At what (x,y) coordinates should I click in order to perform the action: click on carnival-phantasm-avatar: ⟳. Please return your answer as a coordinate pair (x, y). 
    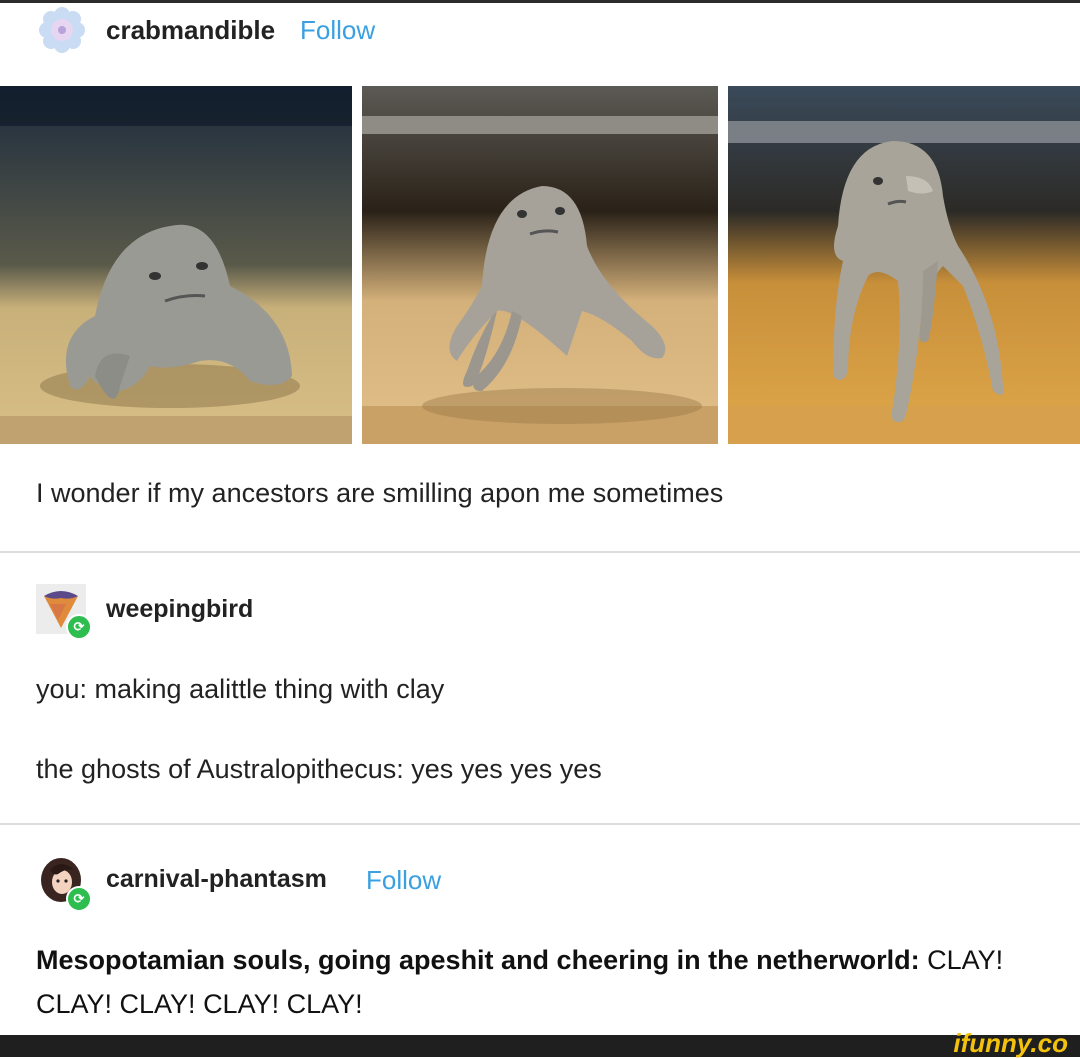
    Looking at the image, I should click on (64, 883).